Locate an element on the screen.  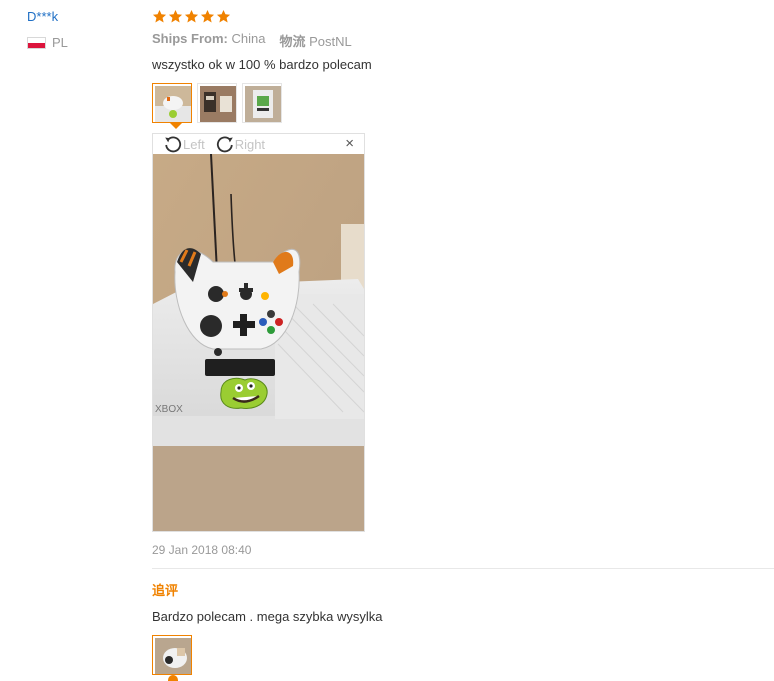
logistics-value: PostNL is located at coordinates (330, 41).